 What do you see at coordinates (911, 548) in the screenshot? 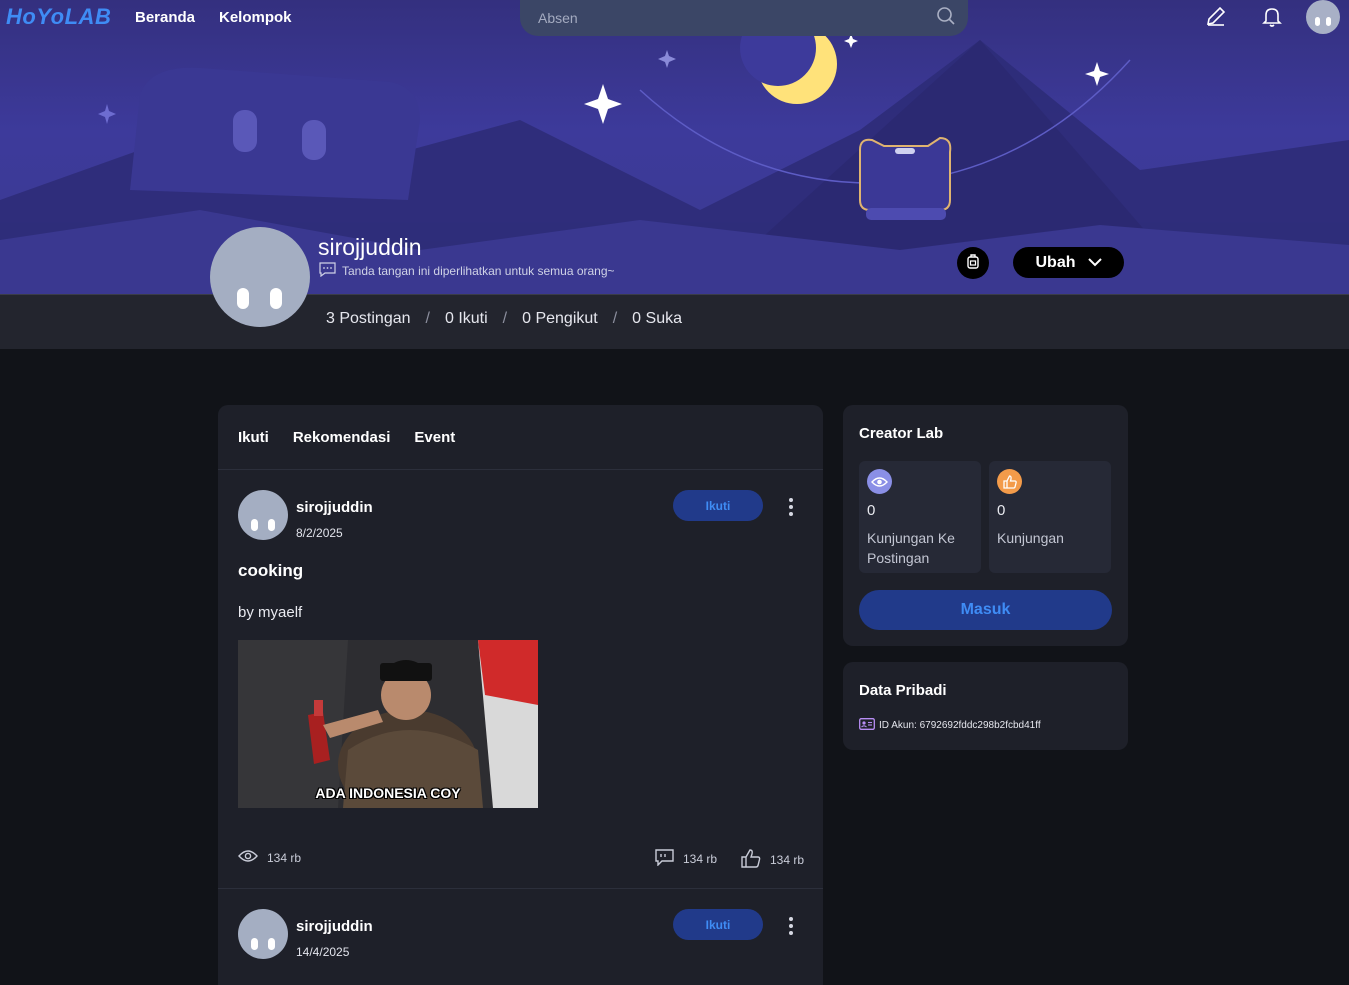
I see `post-visits-label: Kunjungan Ke Postingan` at bounding box center [911, 548].